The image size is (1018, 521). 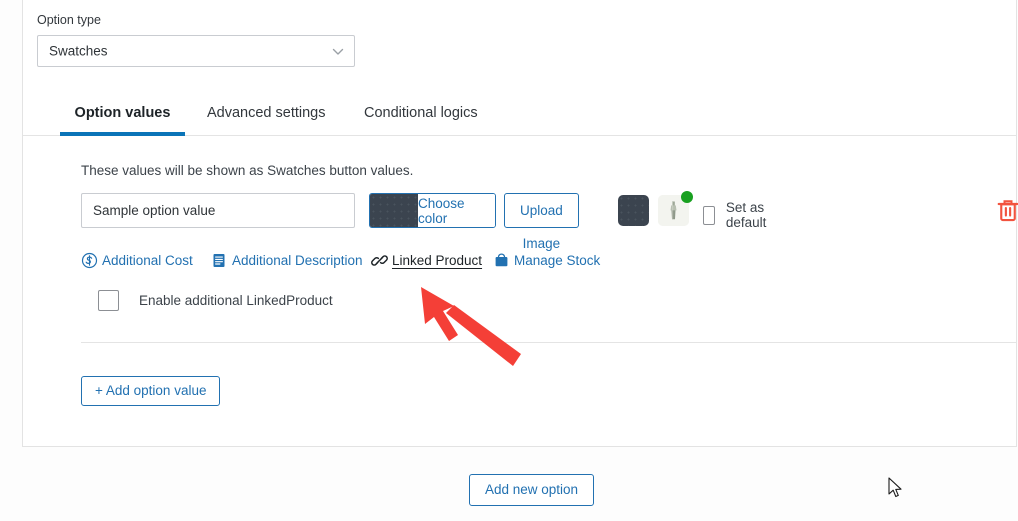 What do you see at coordinates (122, 115) in the screenshot?
I see `tab-option-values: Option values` at bounding box center [122, 115].